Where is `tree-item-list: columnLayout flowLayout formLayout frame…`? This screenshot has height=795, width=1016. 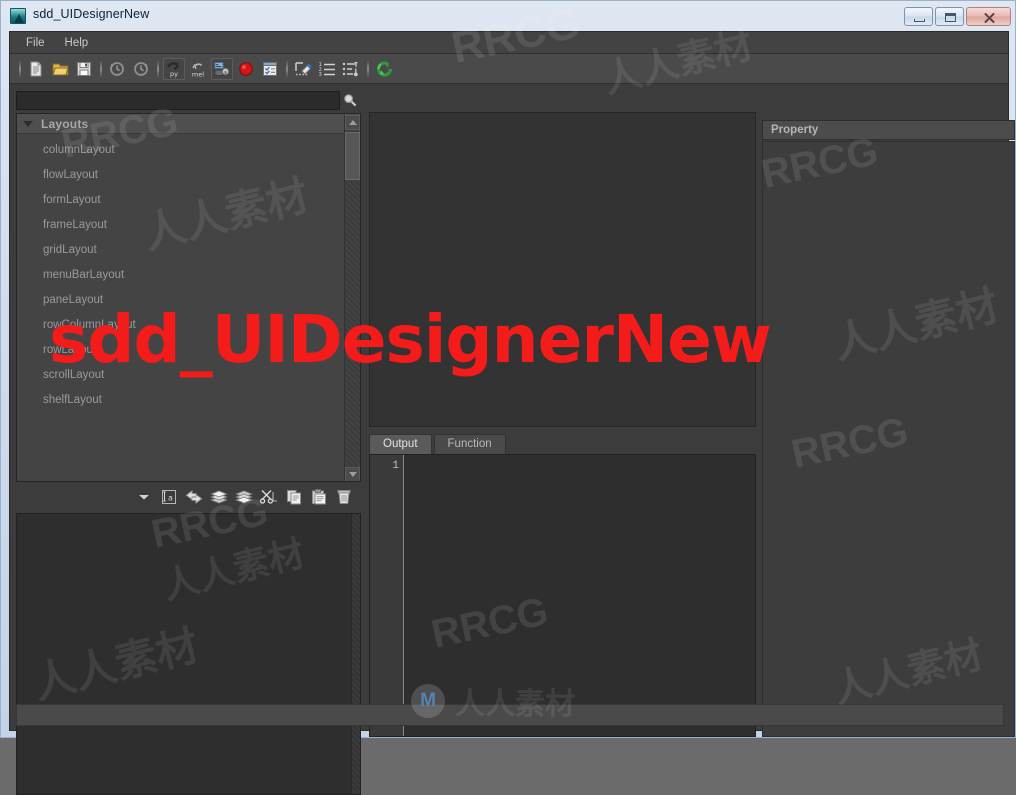 tree-item-list: columnLayout flowLayout formLayout frame… is located at coordinates (188, 273).